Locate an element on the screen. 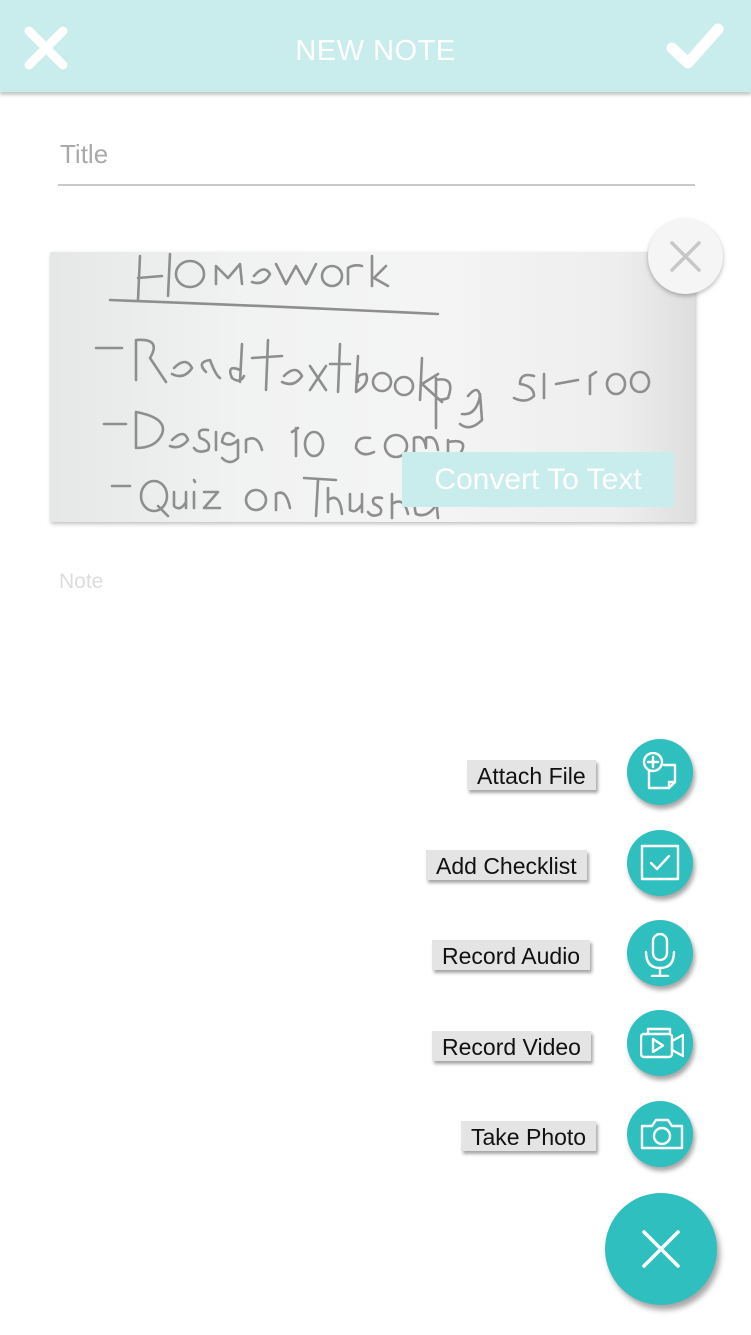 The width and height of the screenshot is (751, 1335). attach-file-button is located at coordinates (660, 772).